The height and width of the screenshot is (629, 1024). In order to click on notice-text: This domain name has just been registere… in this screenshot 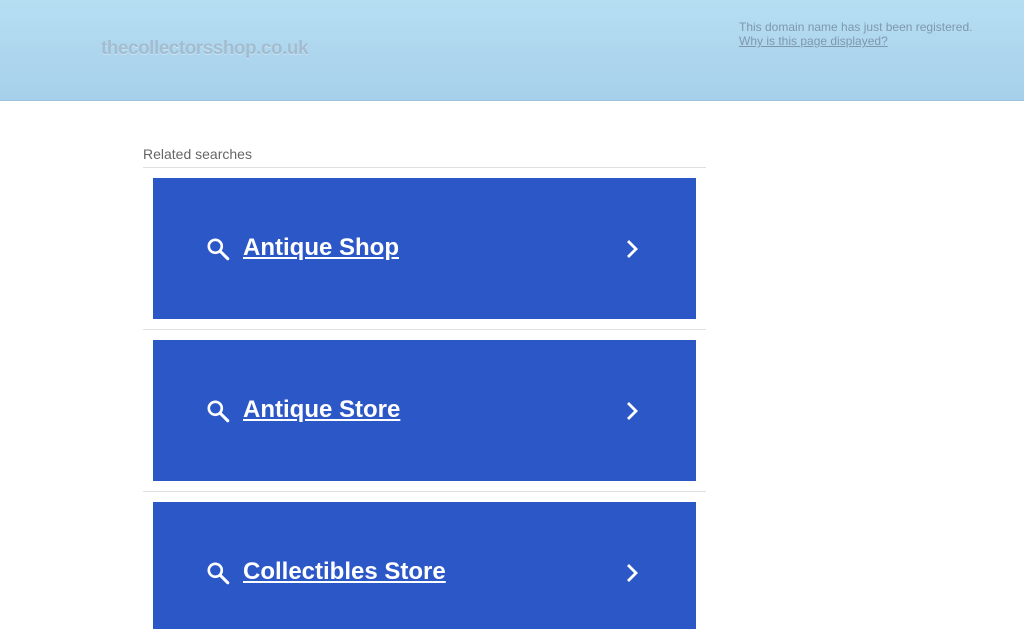, I will do `click(856, 27)`.